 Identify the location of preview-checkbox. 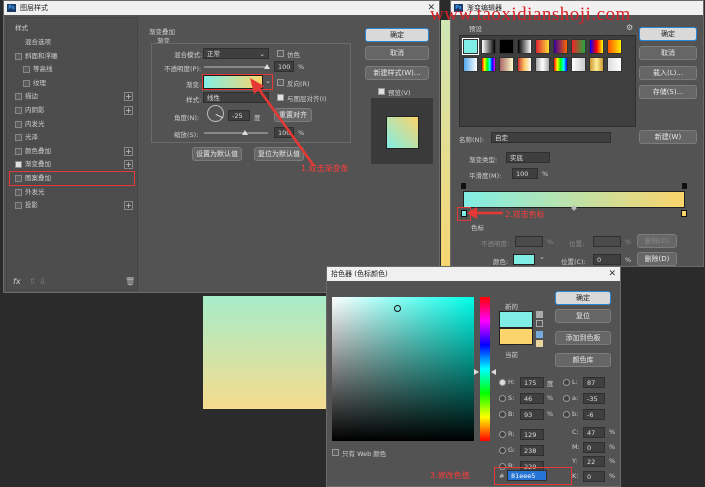
(381, 91).